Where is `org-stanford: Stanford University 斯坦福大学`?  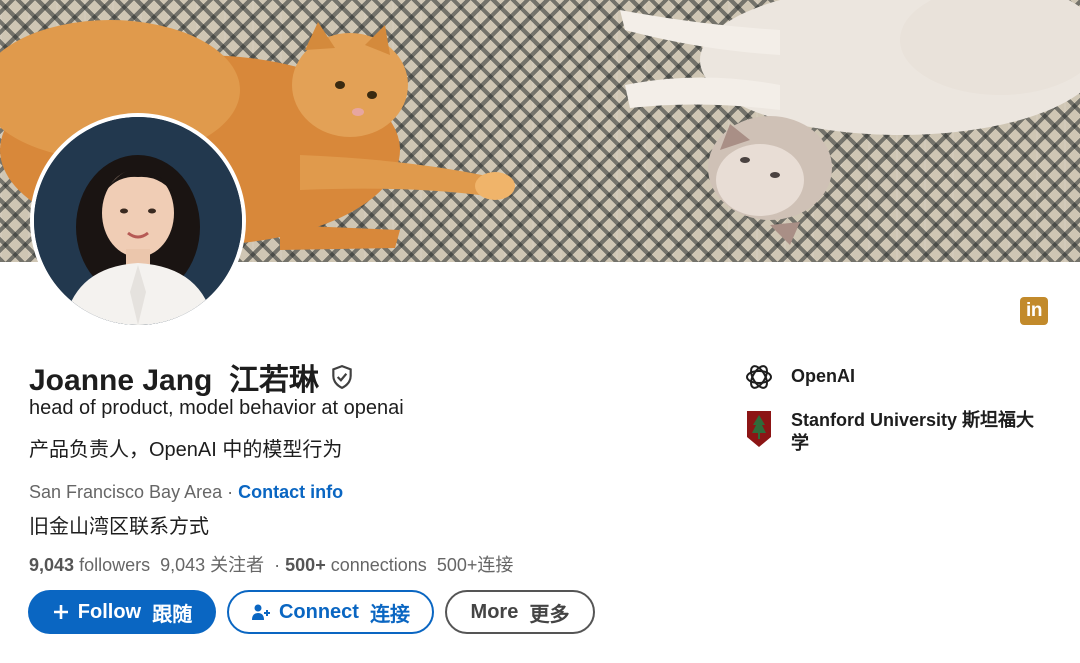 org-stanford: Stanford University 斯坦福大学 is located at coordinates (892, 432).